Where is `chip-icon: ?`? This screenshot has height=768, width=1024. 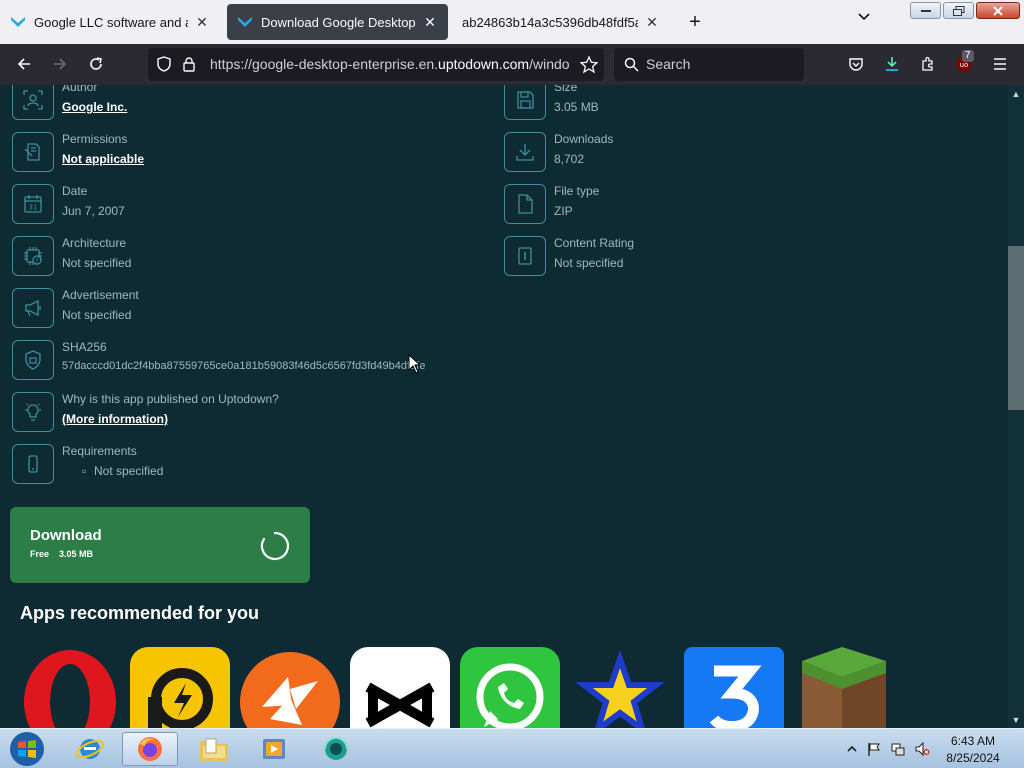
chip-icon: ? is located at coordinates (33, 256).